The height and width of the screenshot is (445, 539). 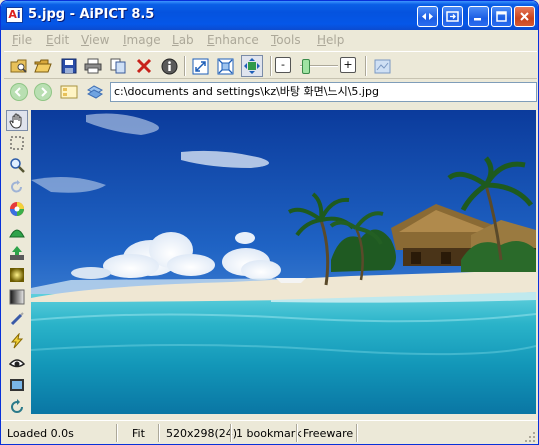 I want to click on open-button, so click(x=43, y=66).